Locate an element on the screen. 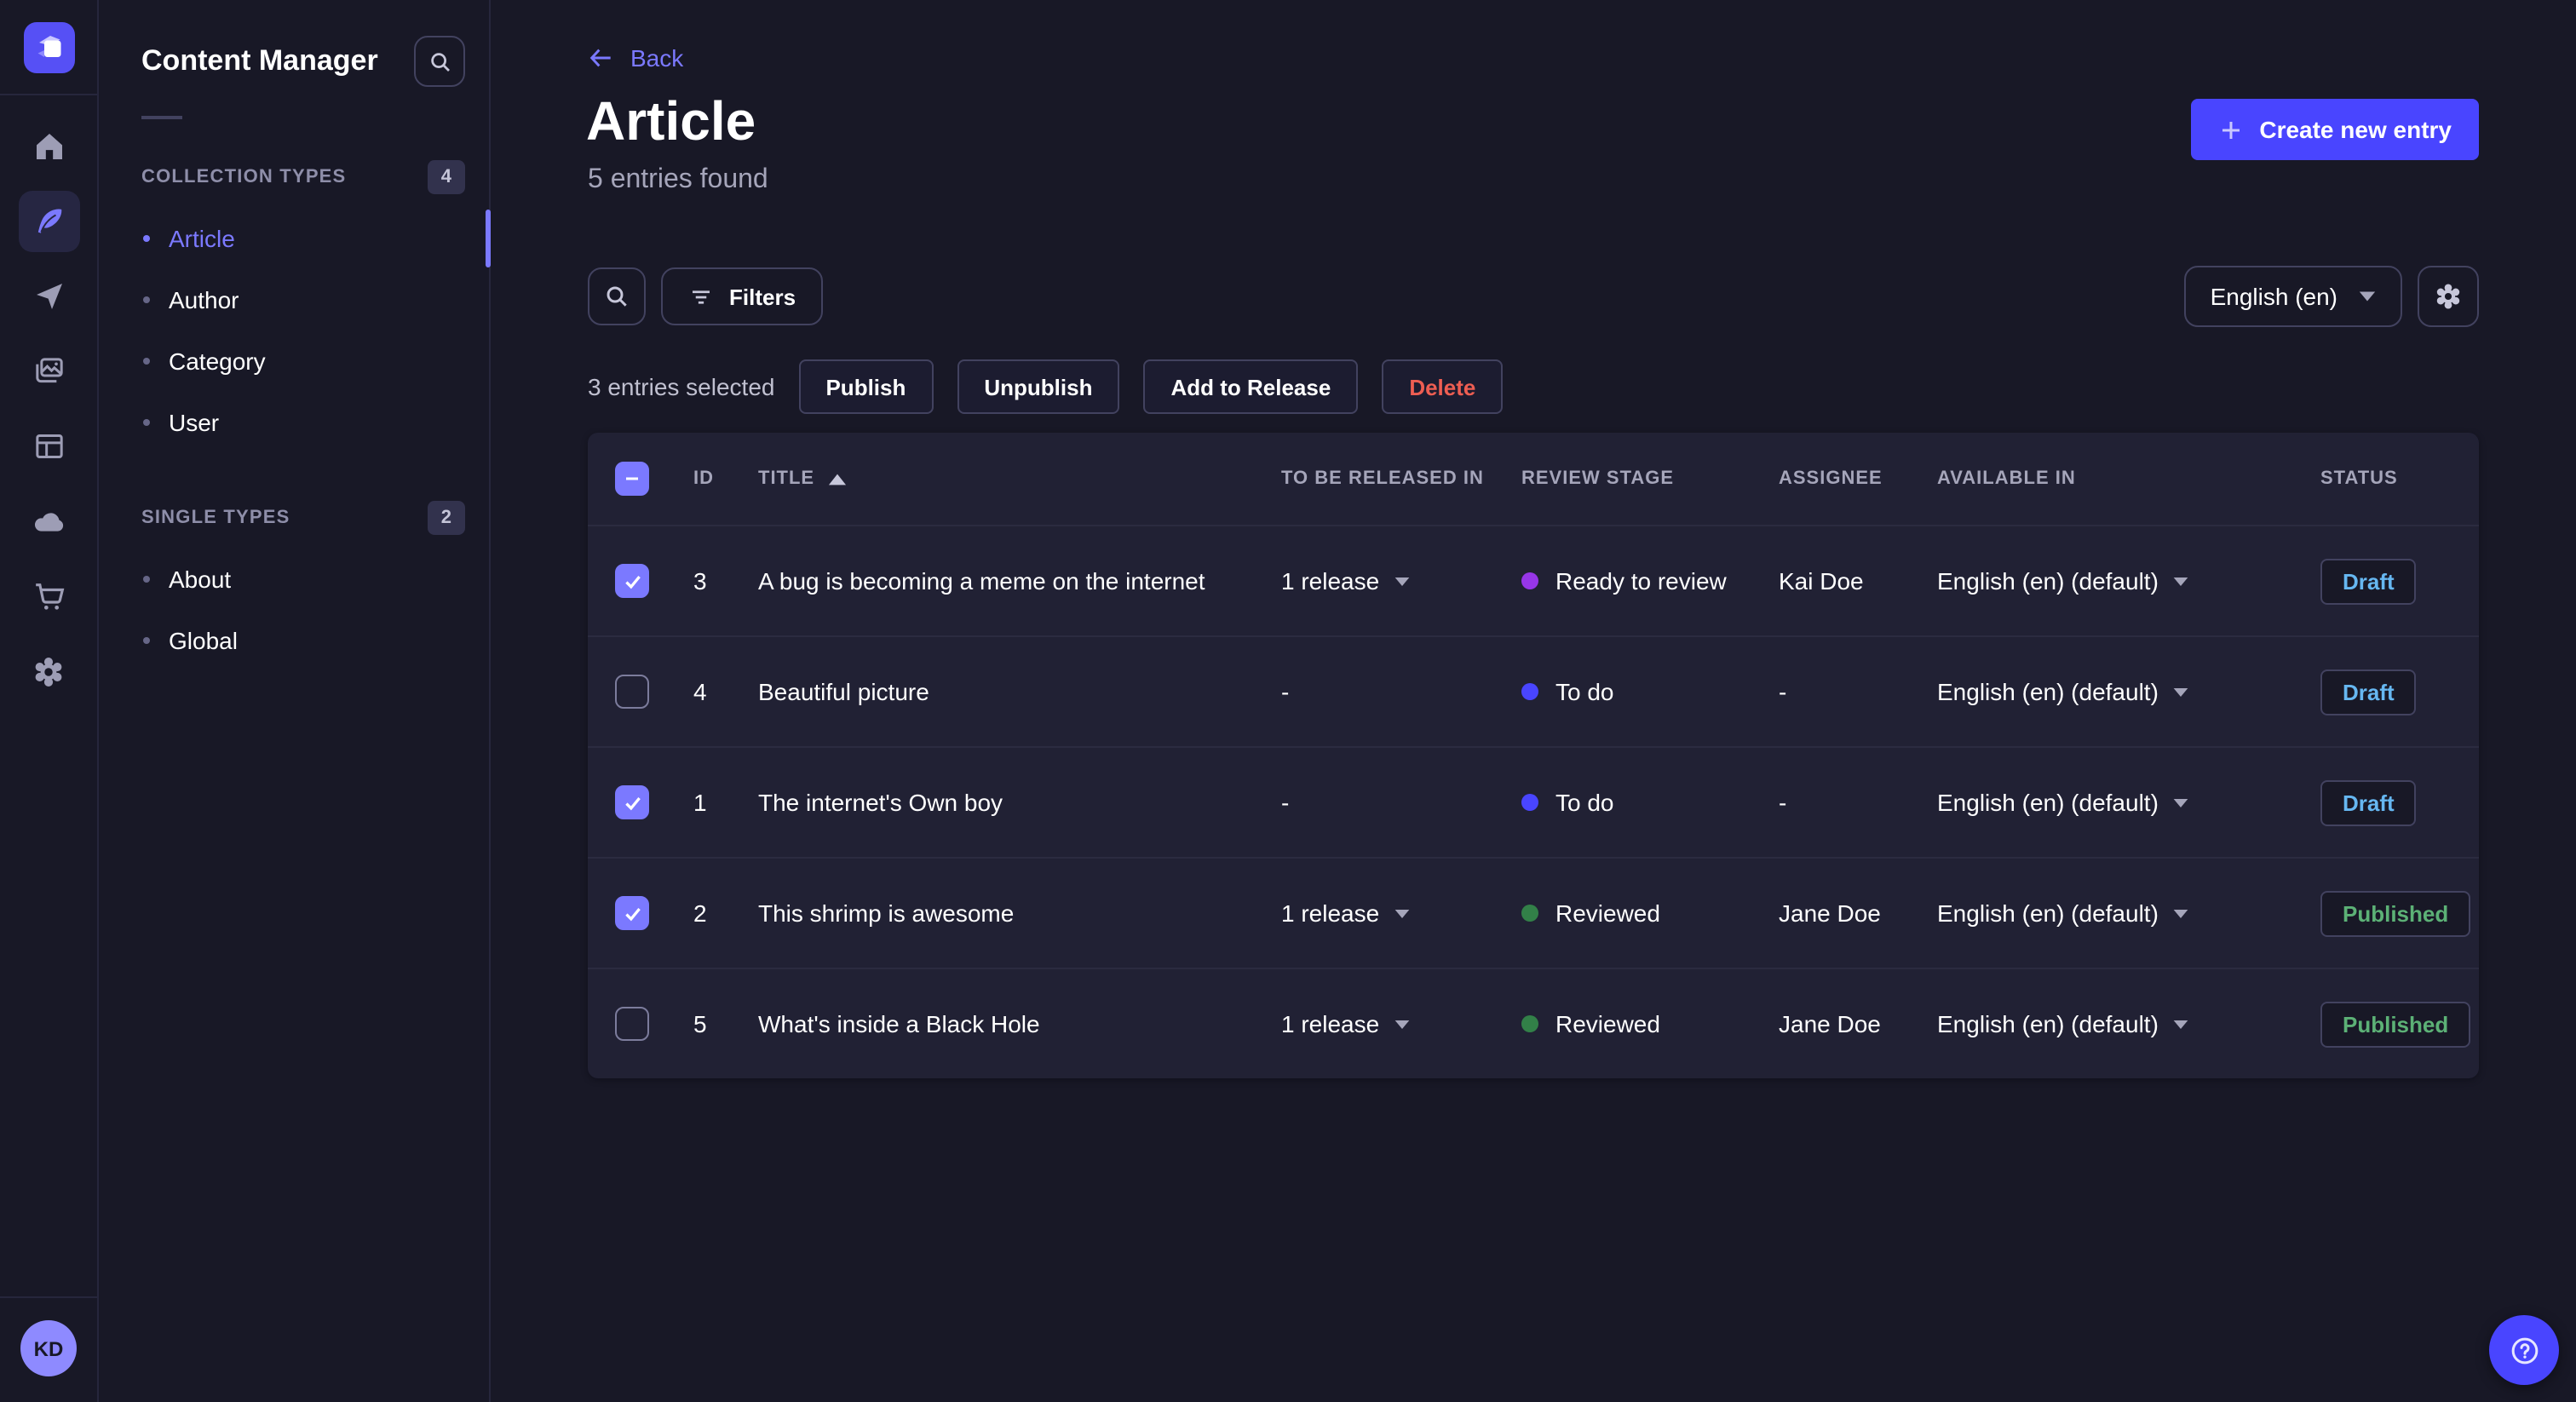 This screenshot has height=1402, width=2576. panel-search-button is located at coordinates (440, 62).